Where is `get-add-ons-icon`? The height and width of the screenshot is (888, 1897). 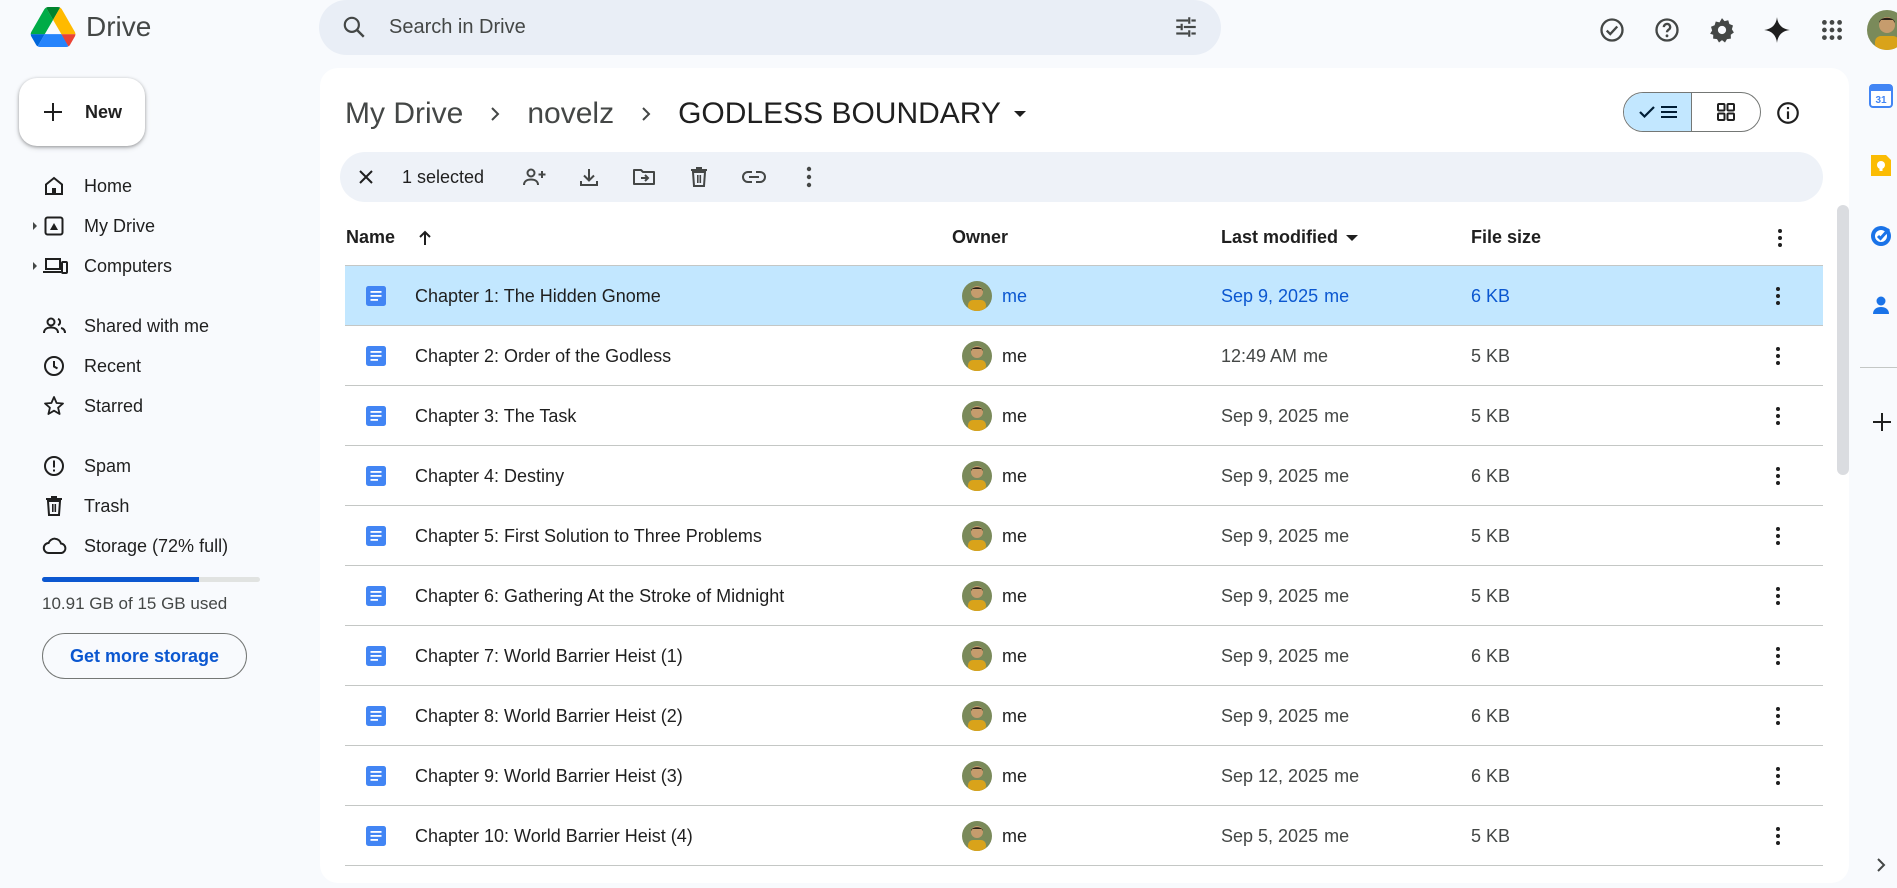 get-add-ons-icon is located at coordinates (1882, 422).